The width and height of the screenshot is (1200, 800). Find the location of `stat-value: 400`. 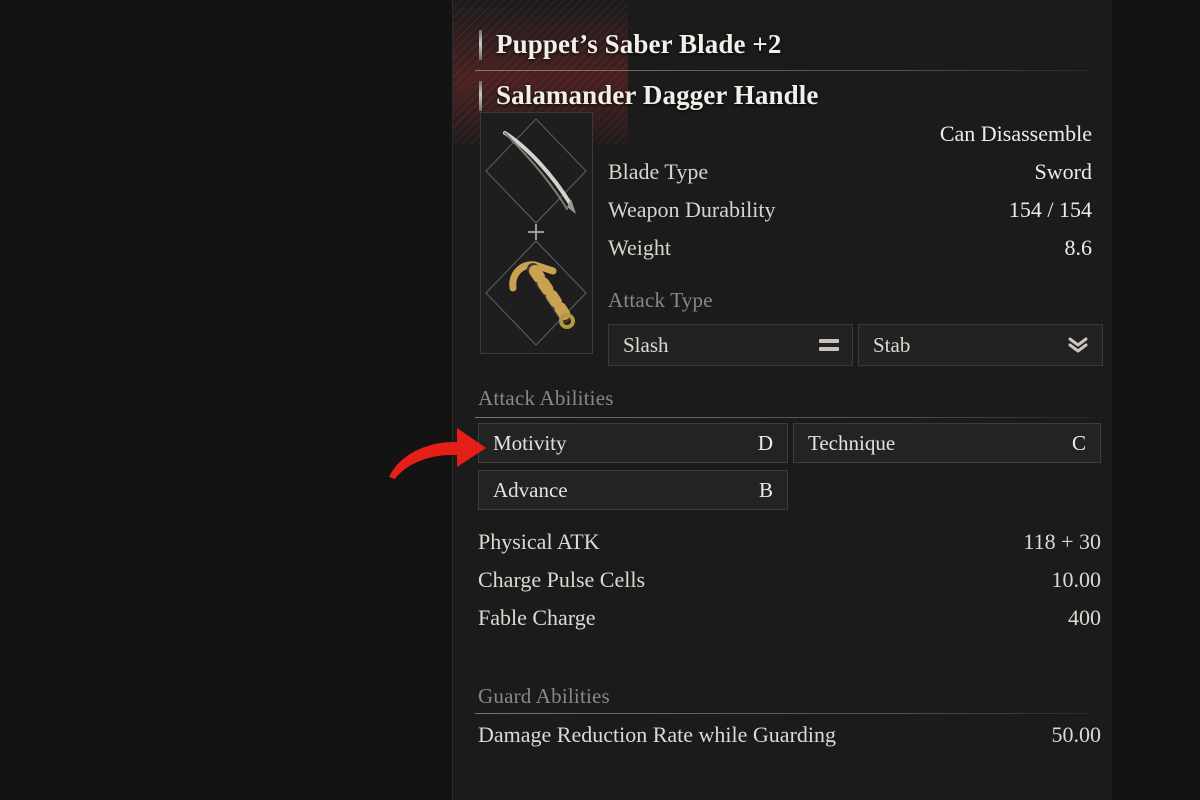

stat-value: 400 is located at coordinates (1084, 617).